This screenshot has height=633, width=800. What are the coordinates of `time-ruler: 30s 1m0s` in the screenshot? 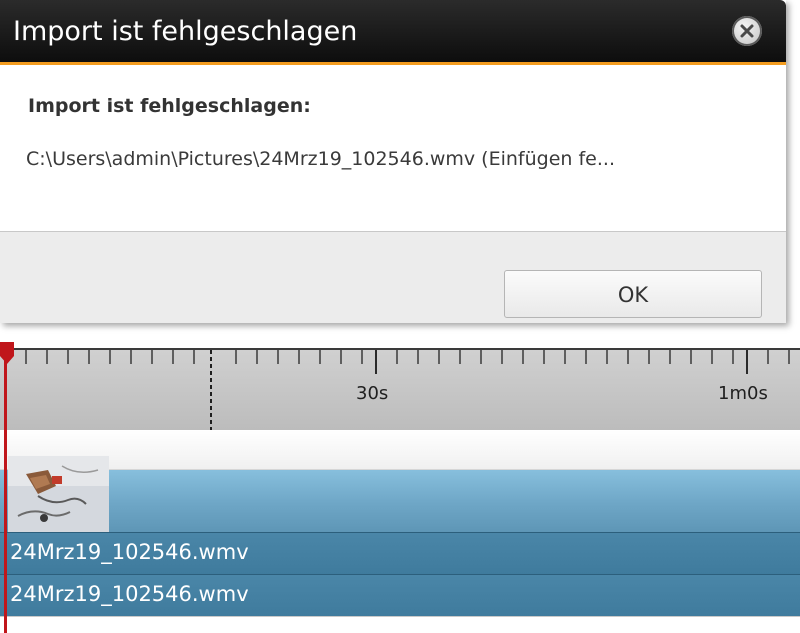 It's located at (400, 389).